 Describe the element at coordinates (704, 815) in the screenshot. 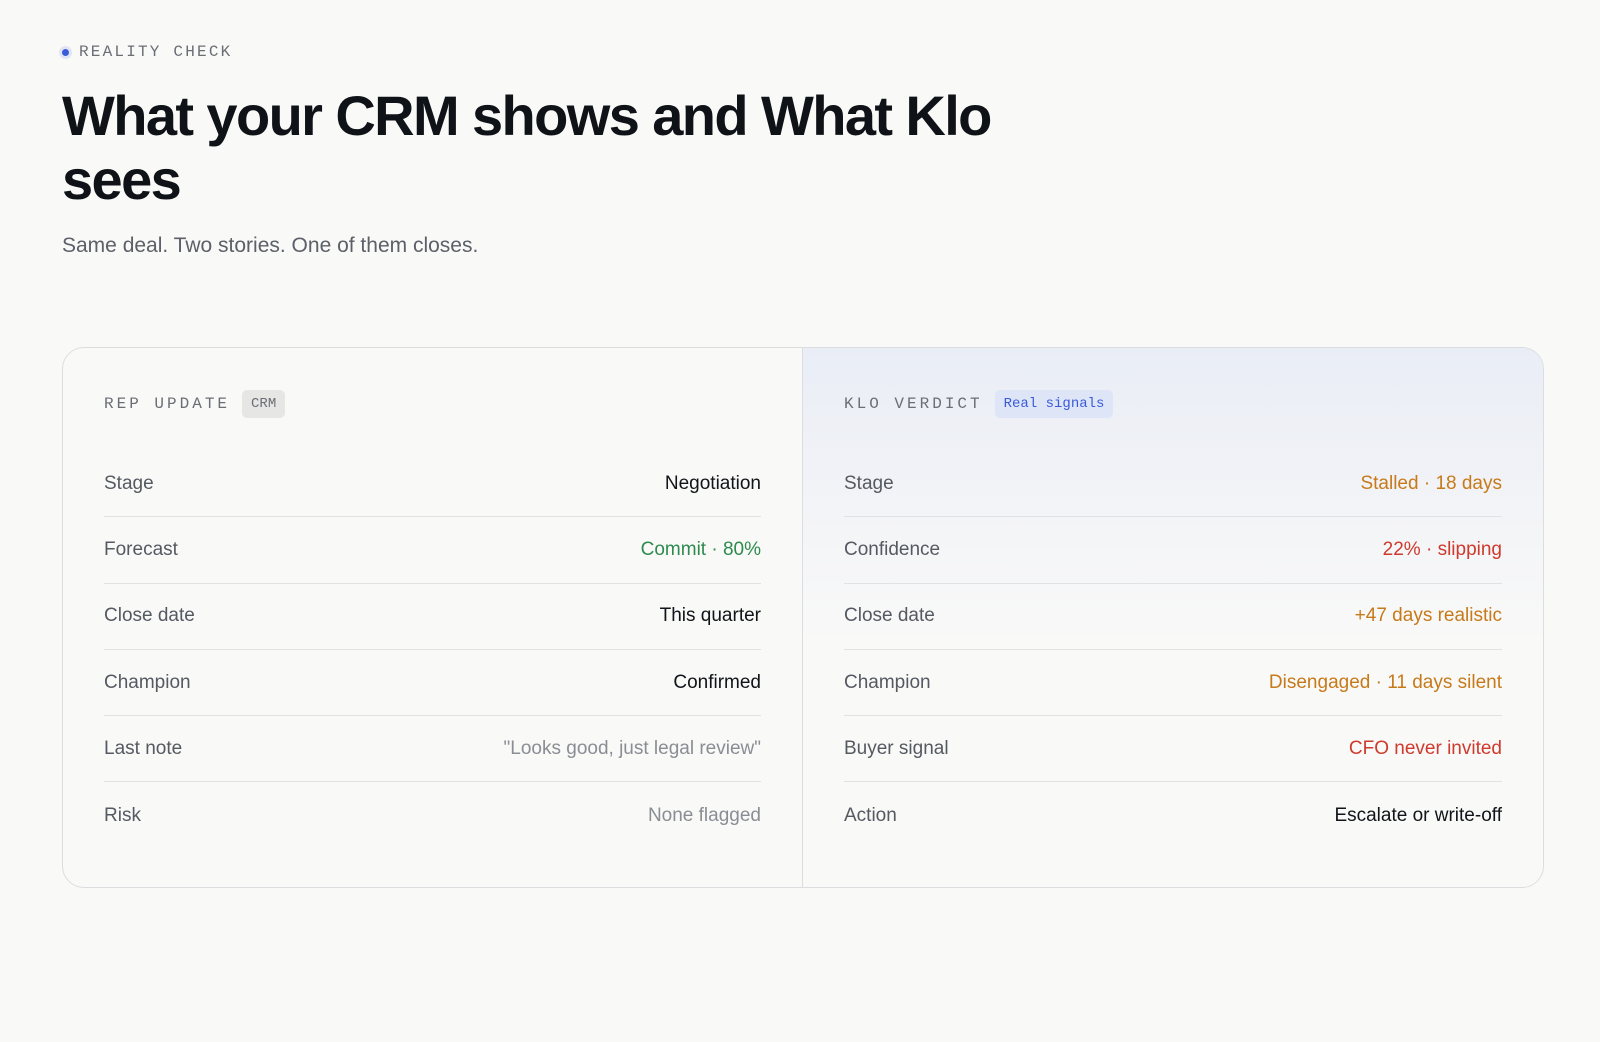

I see `row-value: None flagged` at that location.